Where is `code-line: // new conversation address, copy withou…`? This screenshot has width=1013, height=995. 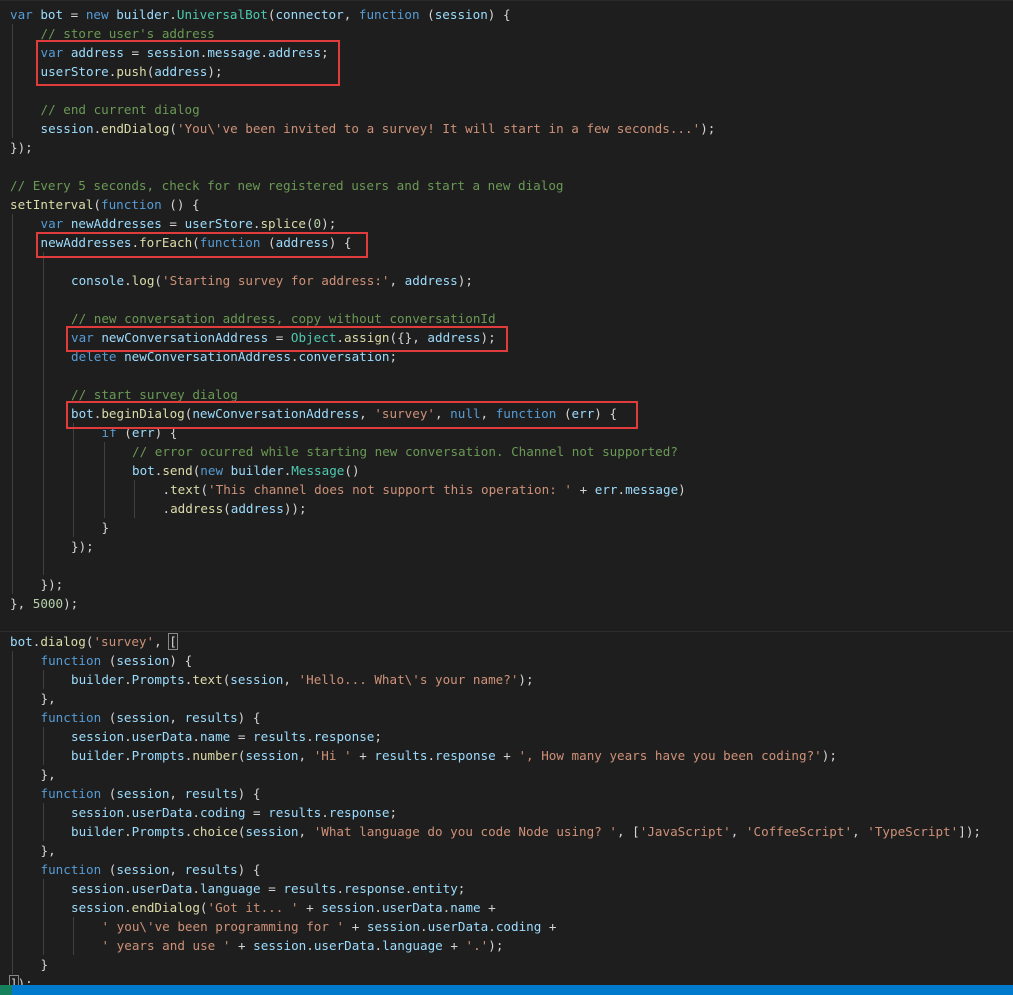
code-line: // new conversation address, copy withou… is located at coordinates (511, 318).